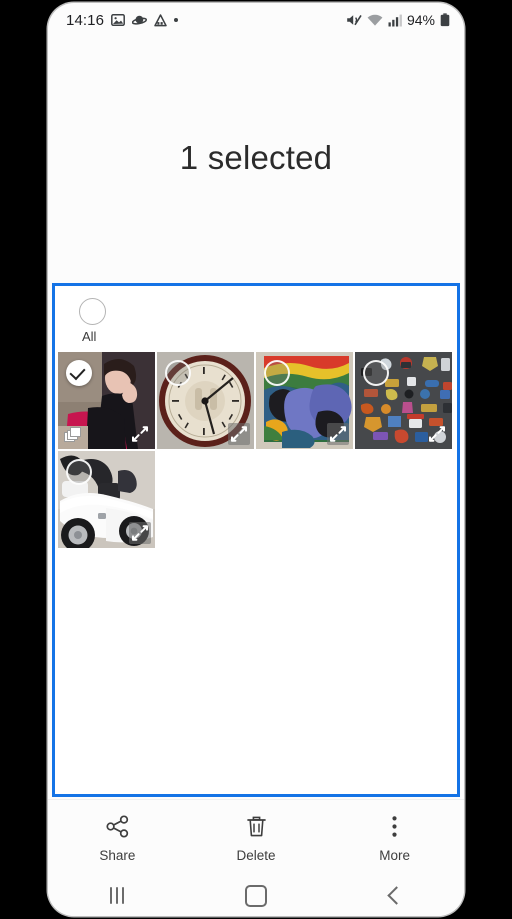 The image size is (512, 919). I want to click on home-button, so click(256, 895).